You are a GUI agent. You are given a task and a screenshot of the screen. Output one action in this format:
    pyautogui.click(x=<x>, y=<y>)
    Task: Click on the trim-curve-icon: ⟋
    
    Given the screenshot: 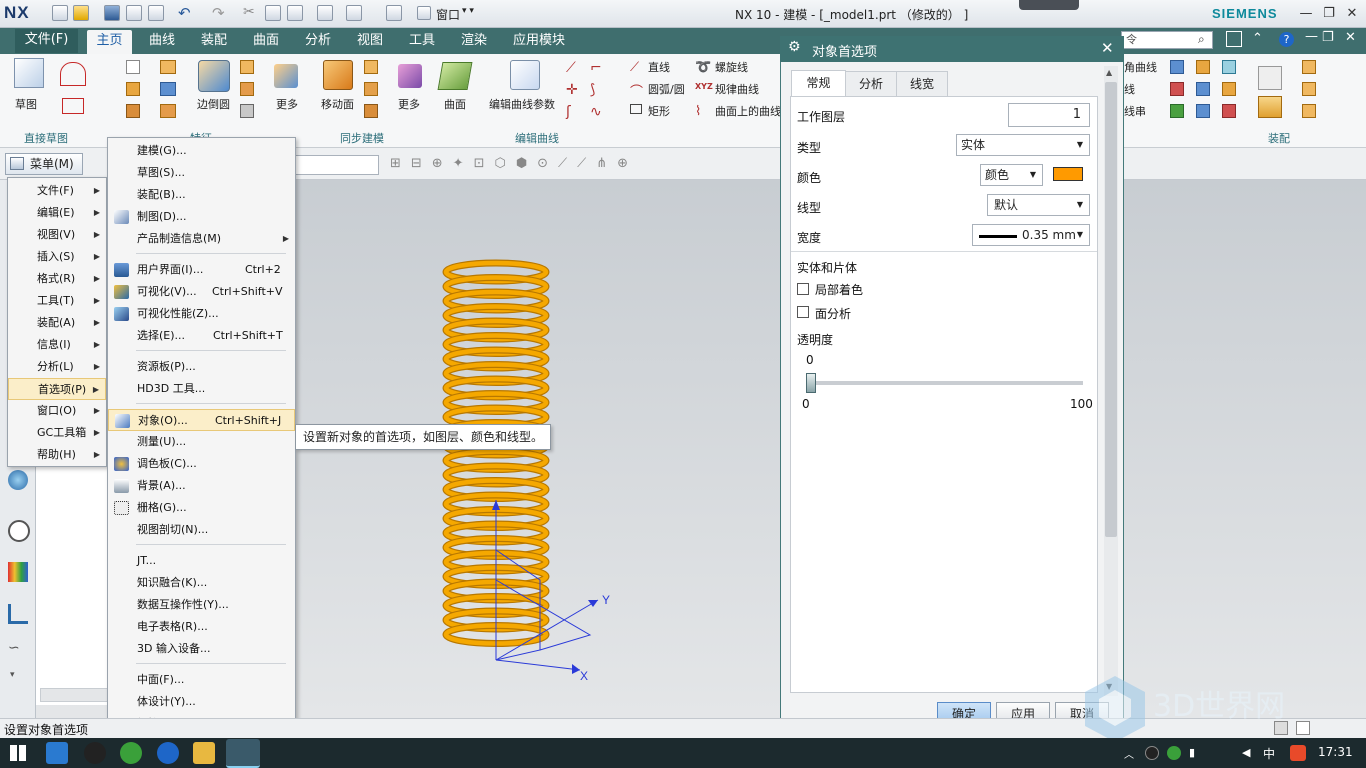 What is the action you would take?
    pyautogui.click(x=571, y=68)
    